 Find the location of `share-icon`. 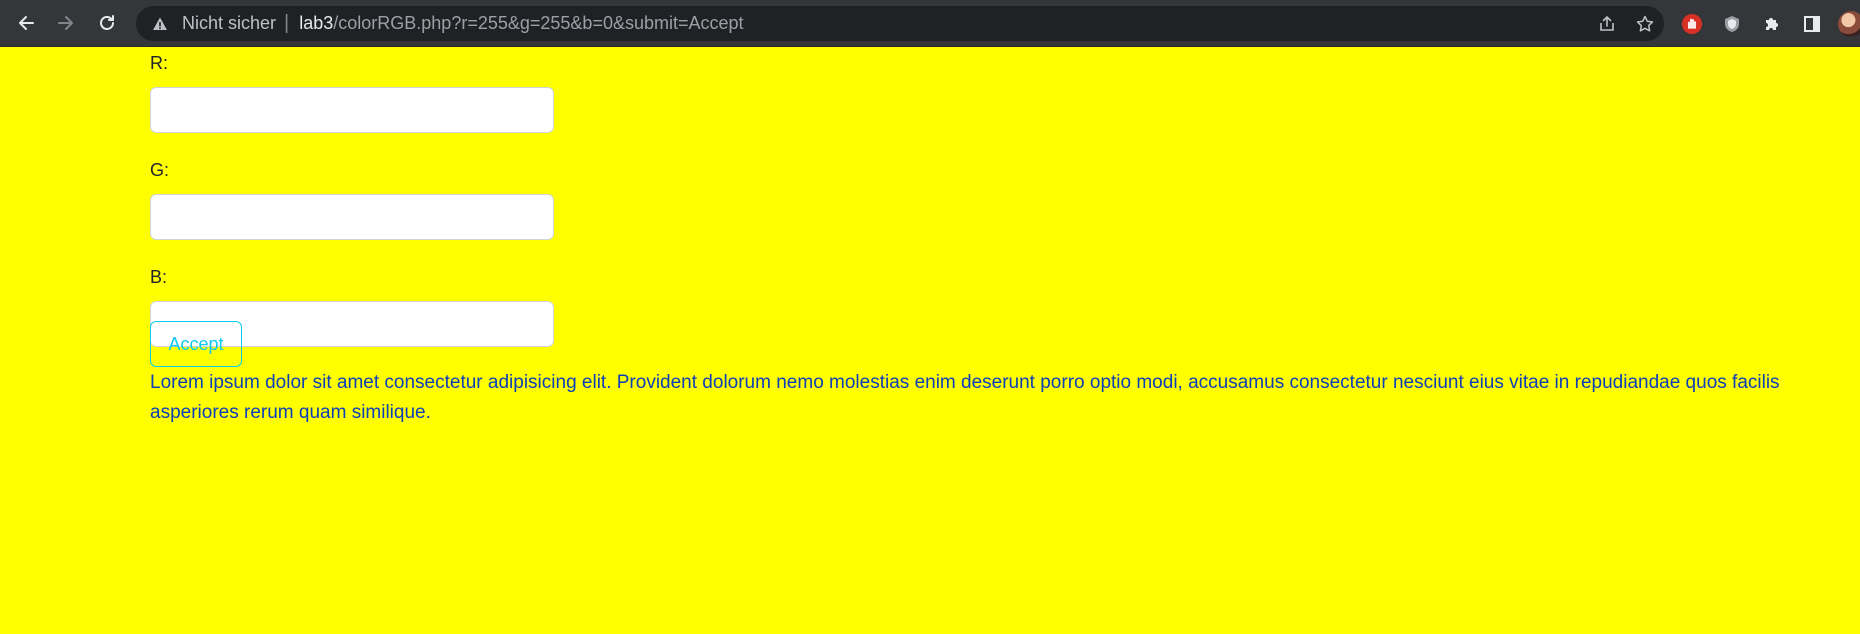

share-icon is located at coordinates (1607, 23).